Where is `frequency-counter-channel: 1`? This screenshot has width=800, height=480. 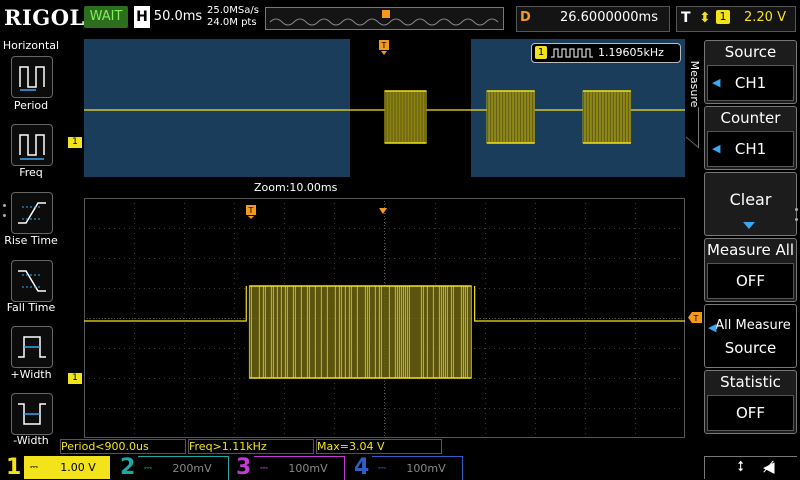
frequency-counter-channel: 1 is located at coordinates (541, 52).